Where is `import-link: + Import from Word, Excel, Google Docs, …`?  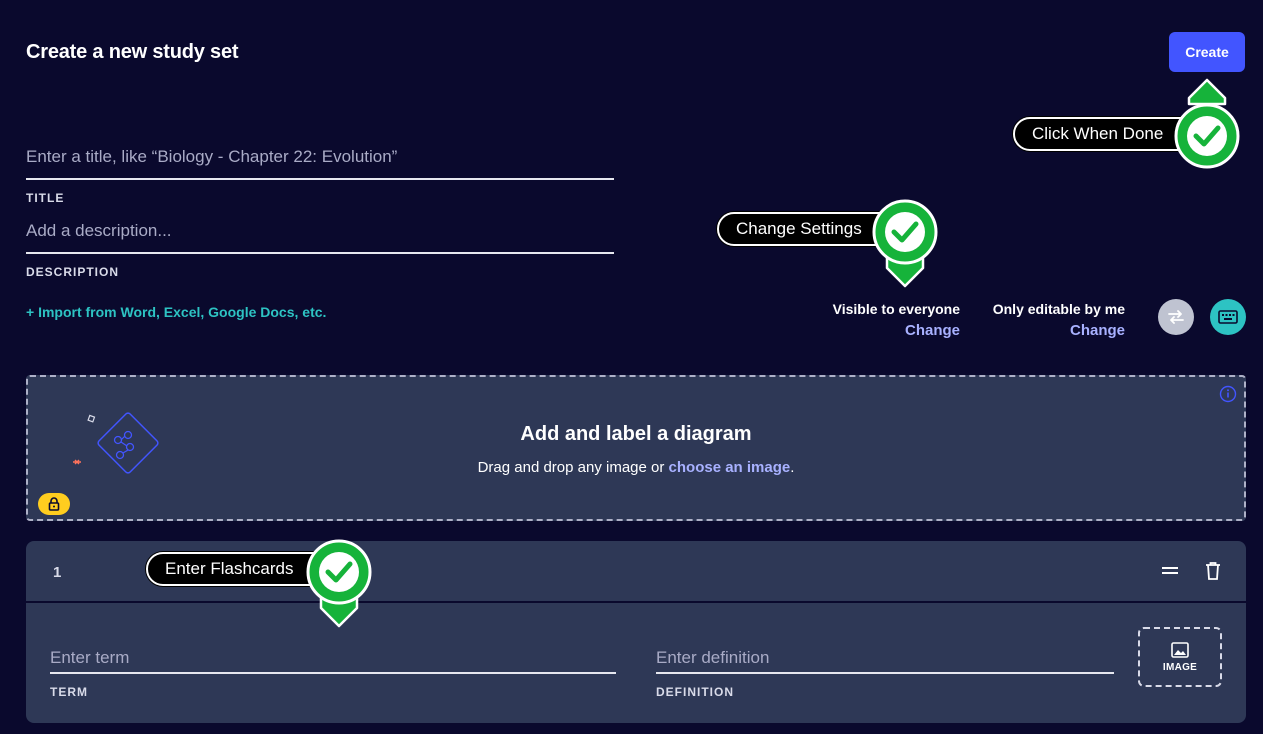 import-link: + Import from Word, Excel, Google Docs, … is located at coordinates (176, 312).